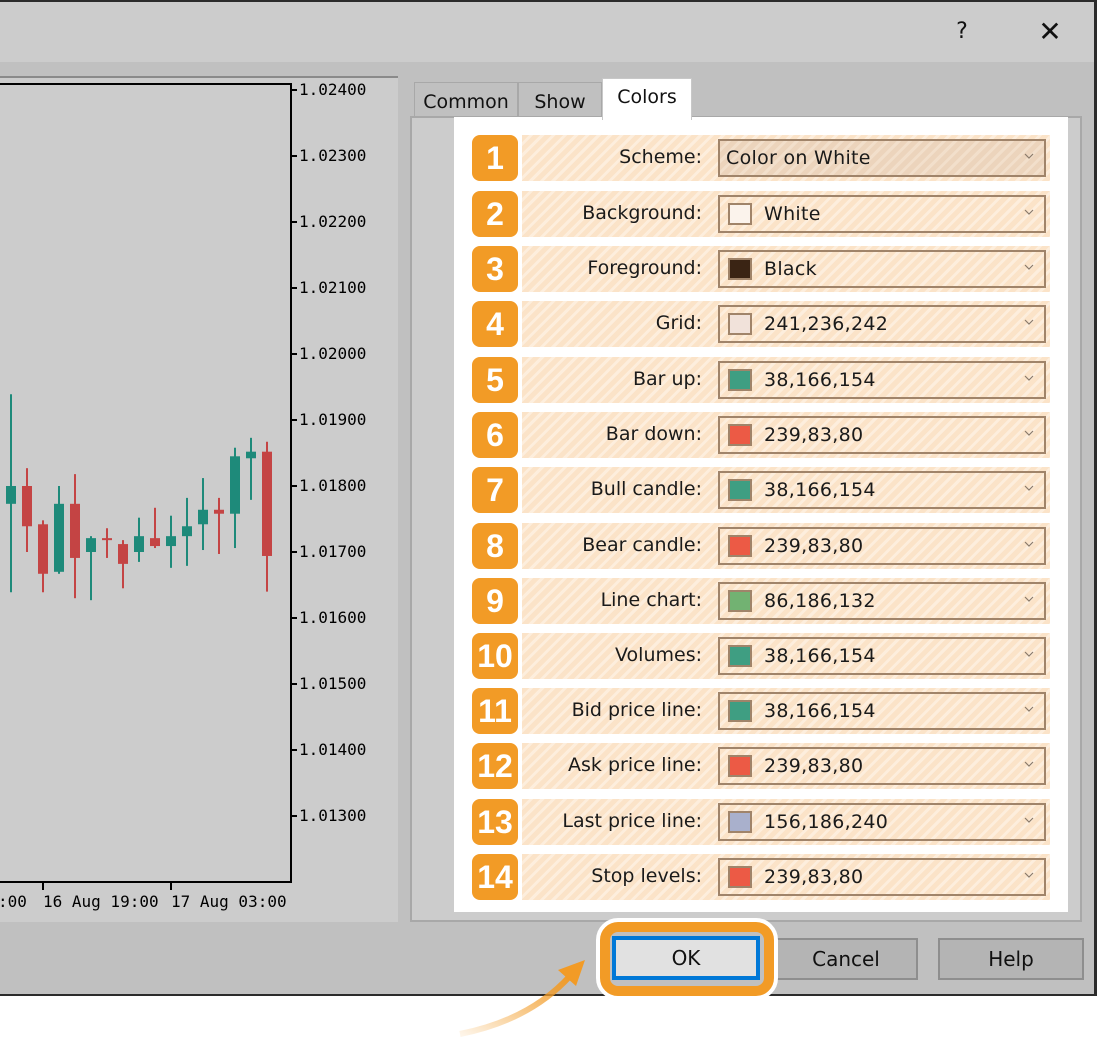 The image size is (1100, 1040). What do you see at coordinates (495, 601) in the screenshot?
I see `step-number-badge: 9` at bounding box center [495, 601].